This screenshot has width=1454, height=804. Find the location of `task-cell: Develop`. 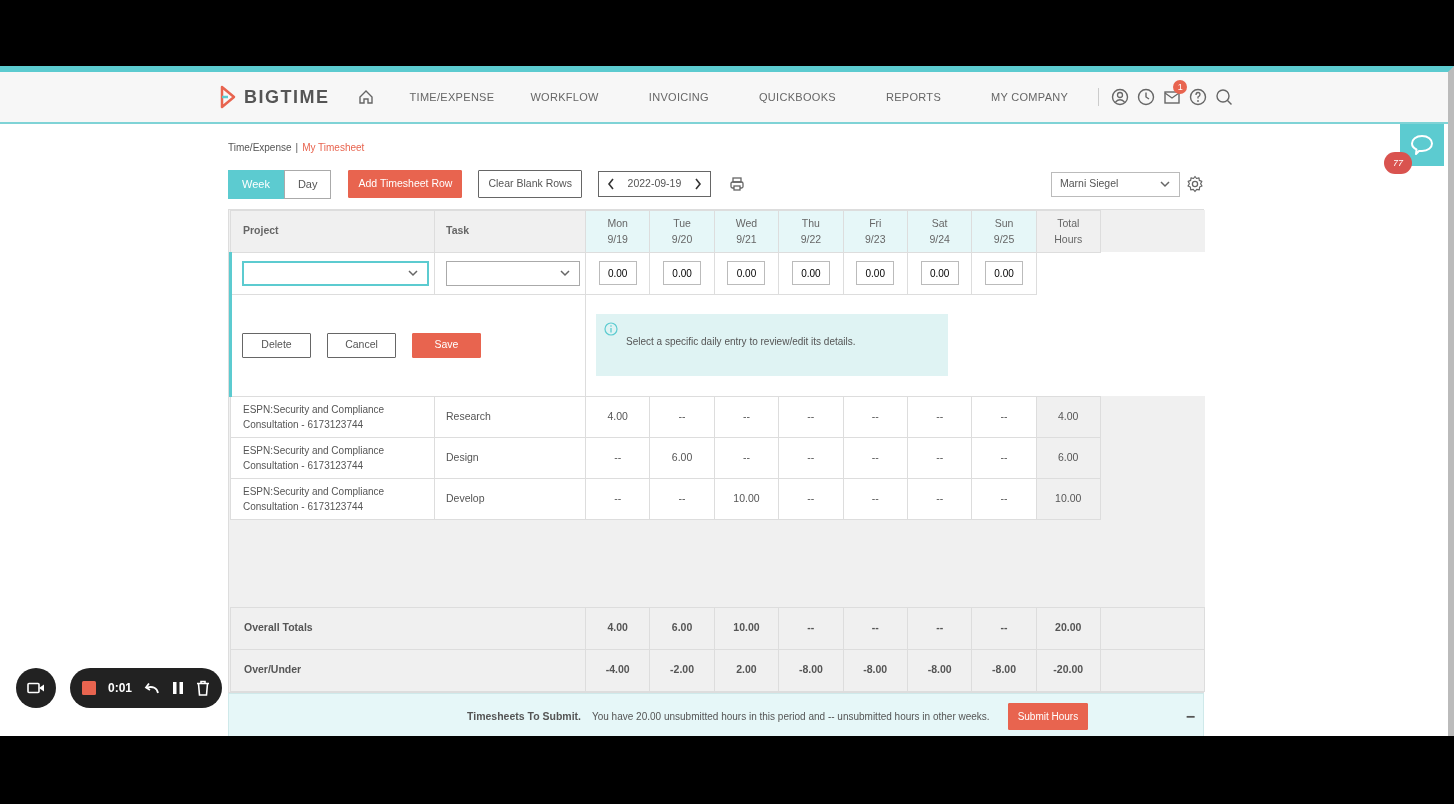

task-cell: Develop is located at coordinates (465, 497).